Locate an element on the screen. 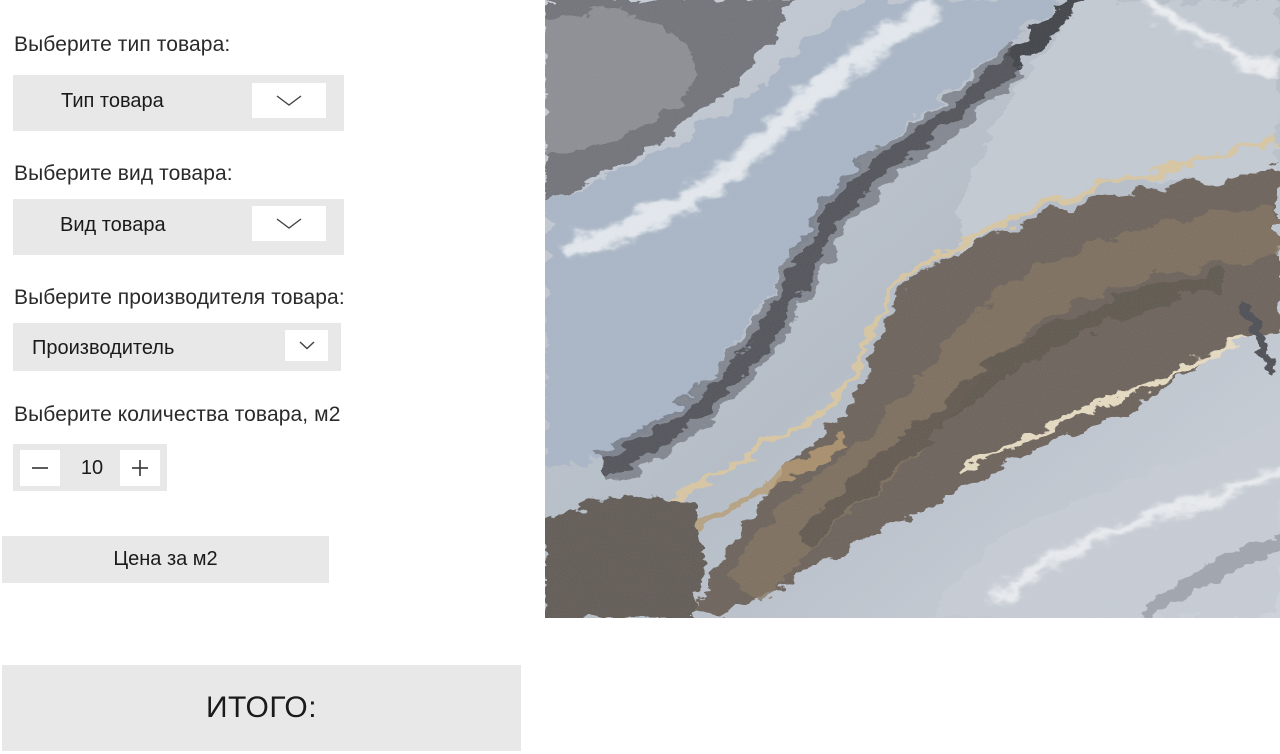 This screenshot has width=1280, height=754. type-select-value: Тип товара is located at coordinates (112, 101).